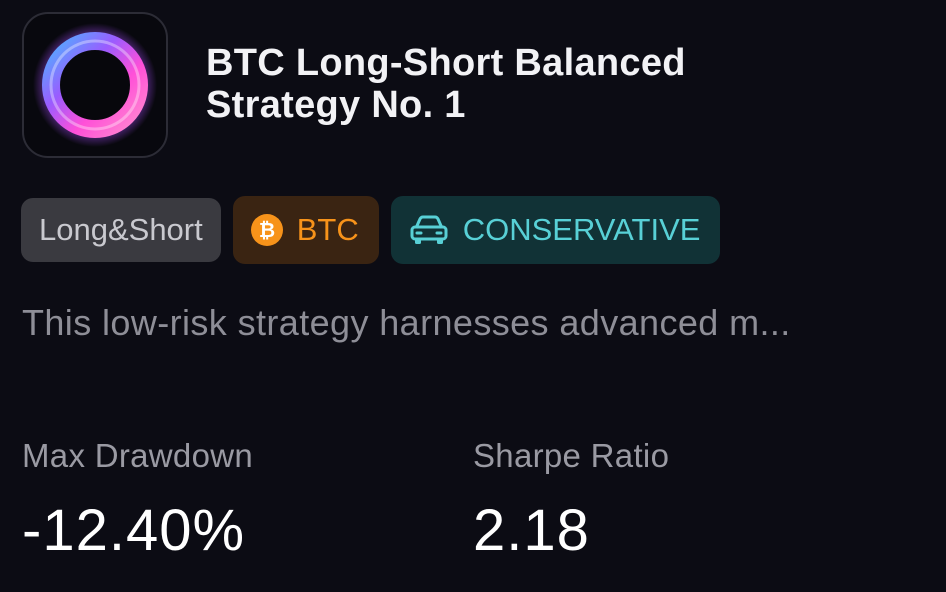 The image size is (946, 592). I want to click on bitcoin-icon: ₿, so click(266, 230).